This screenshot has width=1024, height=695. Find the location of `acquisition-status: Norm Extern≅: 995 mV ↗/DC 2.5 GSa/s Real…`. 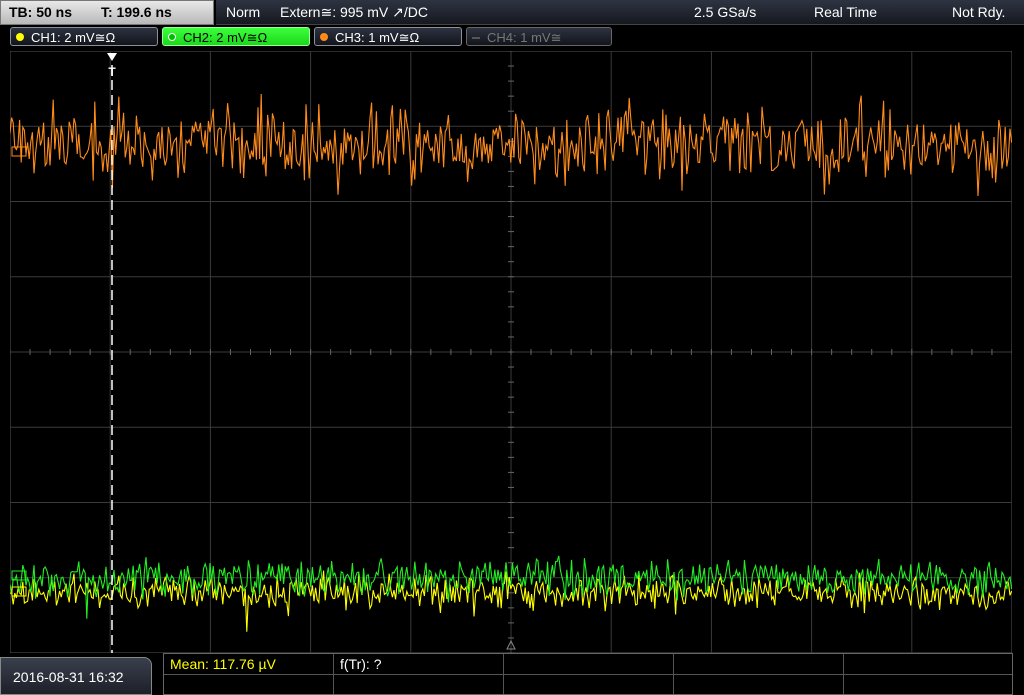

acquisition-status: Norm Extern≅: 995 mV ↗/DC 2.5 GSa/s Real… is located at coordinates (620, 12).